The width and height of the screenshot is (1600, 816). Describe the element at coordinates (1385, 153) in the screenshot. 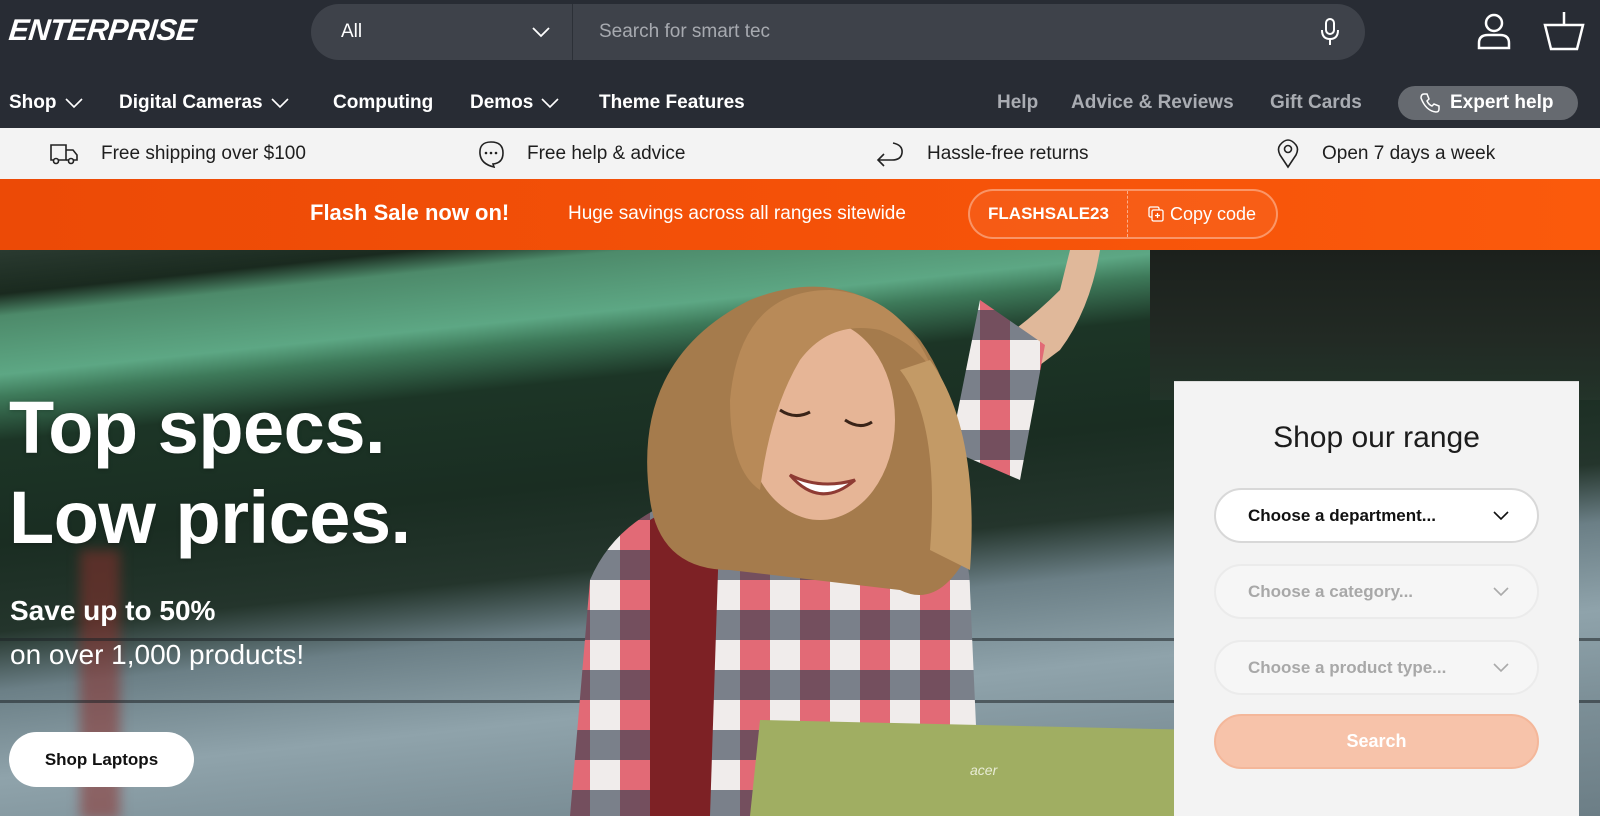

I see `usp-item-hours: Open 7 days a week` at that location.